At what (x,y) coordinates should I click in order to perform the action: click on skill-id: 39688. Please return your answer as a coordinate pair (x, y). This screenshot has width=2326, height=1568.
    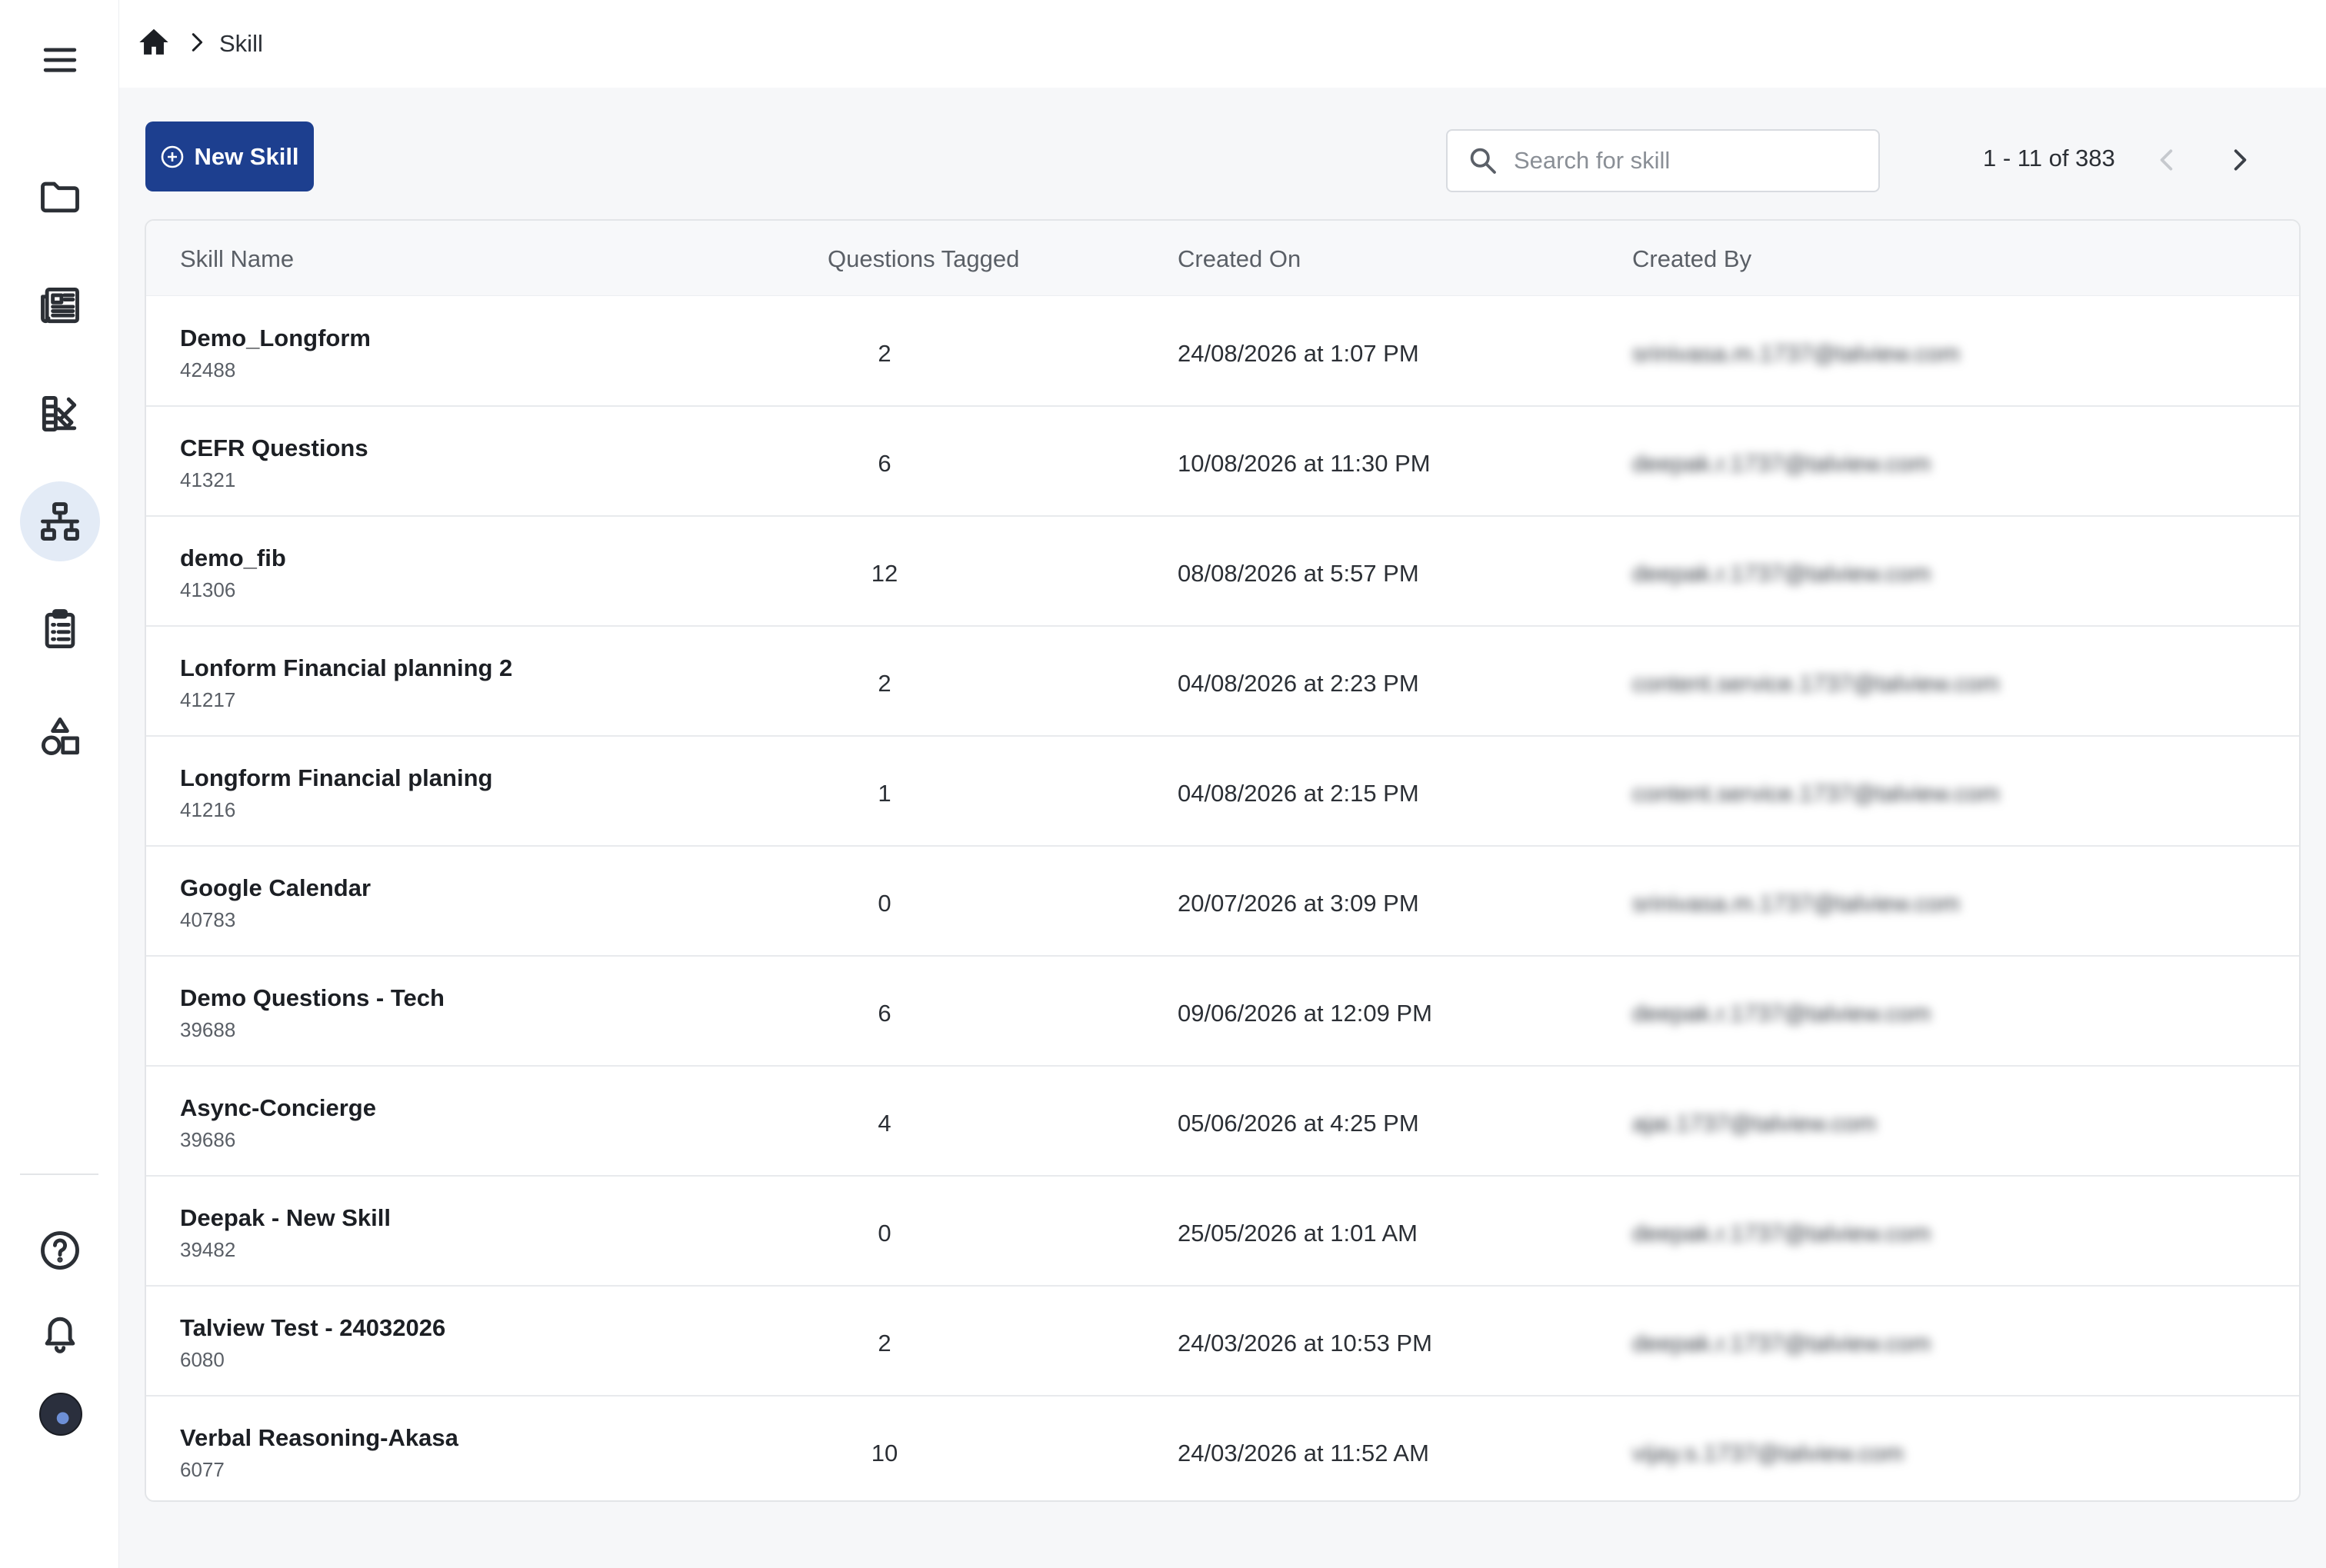
    Looking at the image, I should click on (208, 1029).